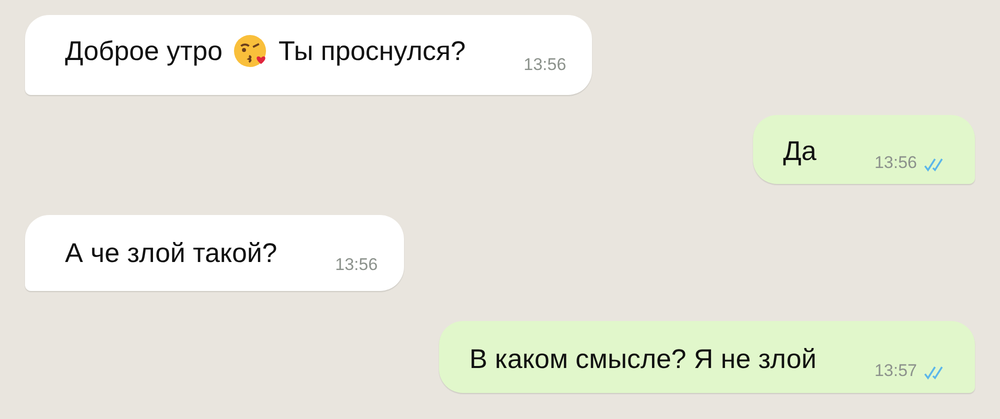  What do you see at coordinates (799, 151) in the screenshot?
I see `message-text: Да` at bounding box center [799, 151].